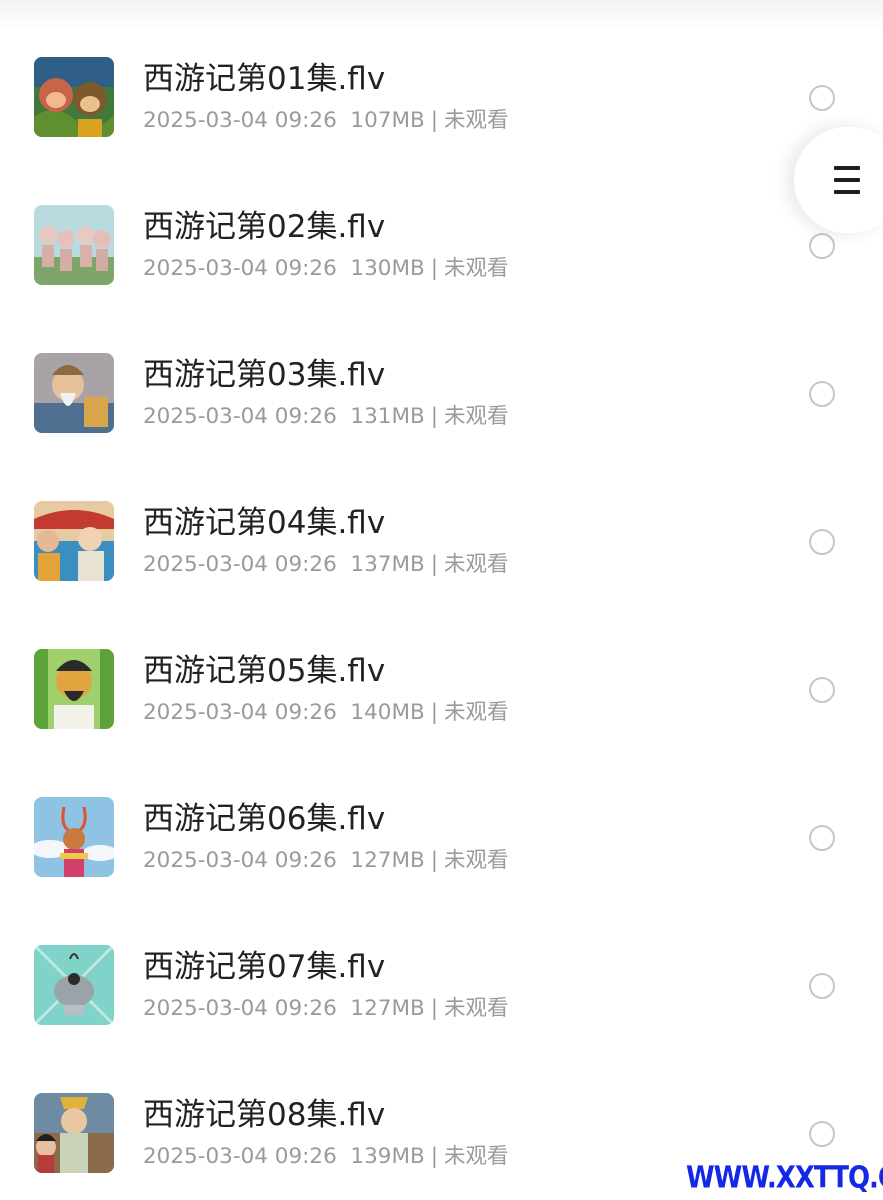  Describe the element at coordinates (847, 180) in the screenshot. I see `hamburger-menu-icon` at that location.